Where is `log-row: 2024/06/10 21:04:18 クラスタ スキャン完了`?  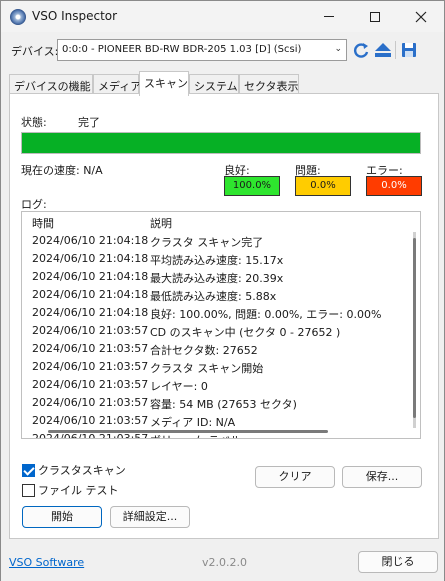 log-row: 2024/06/10 21:04:18 クラスタ スキャン完了 is located at coordinates (217, 241).